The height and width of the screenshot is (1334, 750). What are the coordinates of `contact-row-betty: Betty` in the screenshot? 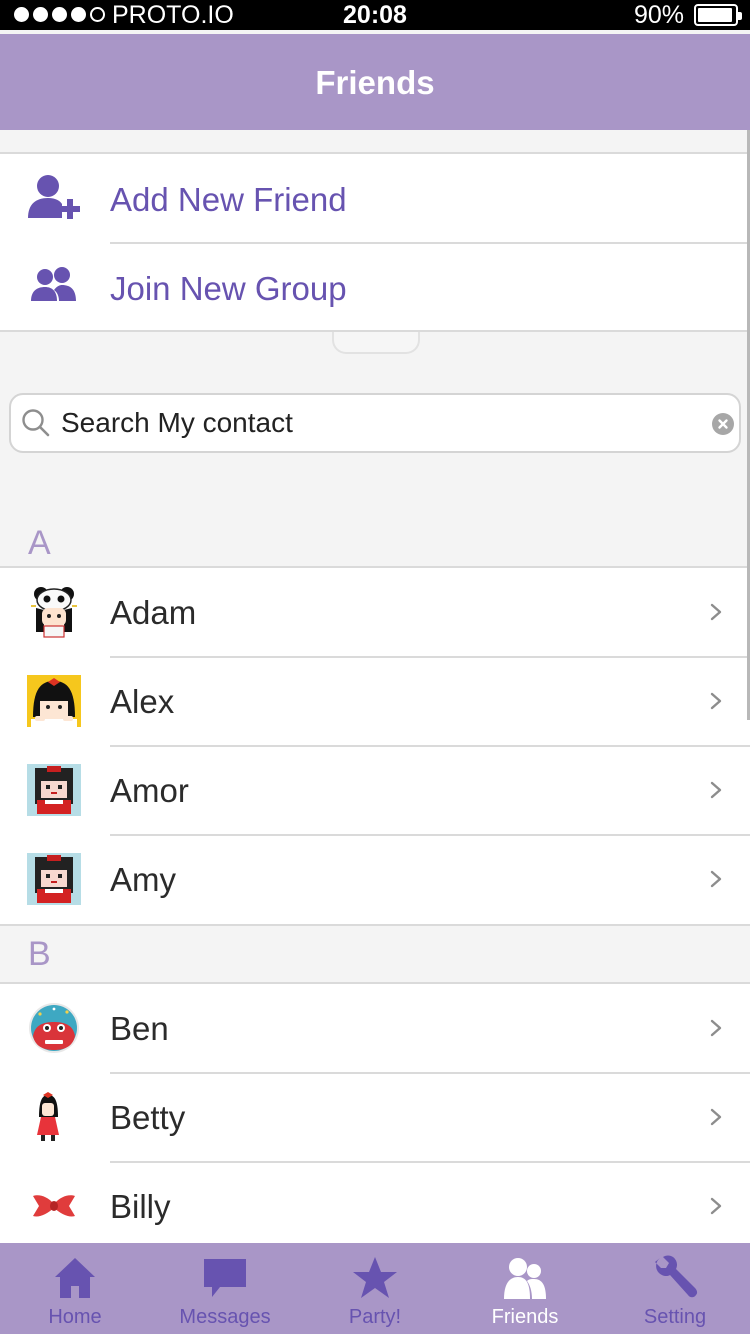 It's located at (375, 1117).